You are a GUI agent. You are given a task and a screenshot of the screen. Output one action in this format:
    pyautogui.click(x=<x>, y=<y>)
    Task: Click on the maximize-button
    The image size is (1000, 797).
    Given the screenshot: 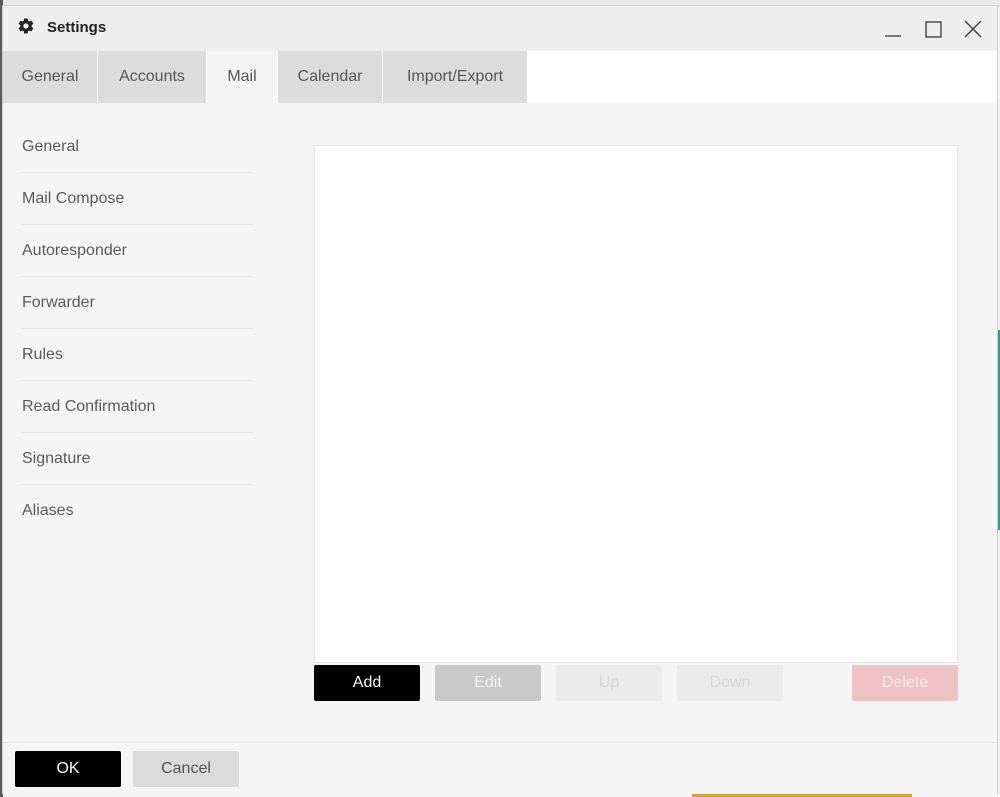 What is the action you would take?
    pyautogui.click(x=933, y=29)
    